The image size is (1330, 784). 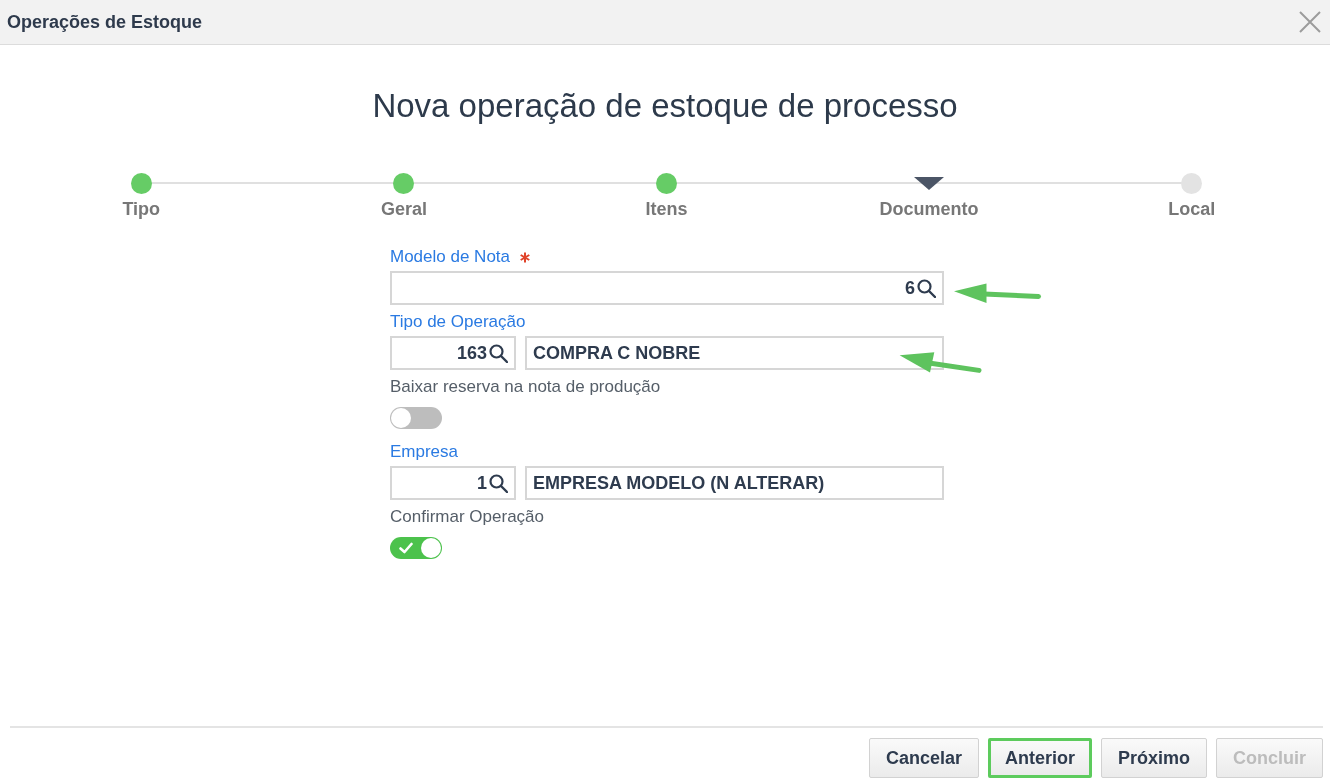 I want to click on lookup-field: 1, so click(x=453, y=483).